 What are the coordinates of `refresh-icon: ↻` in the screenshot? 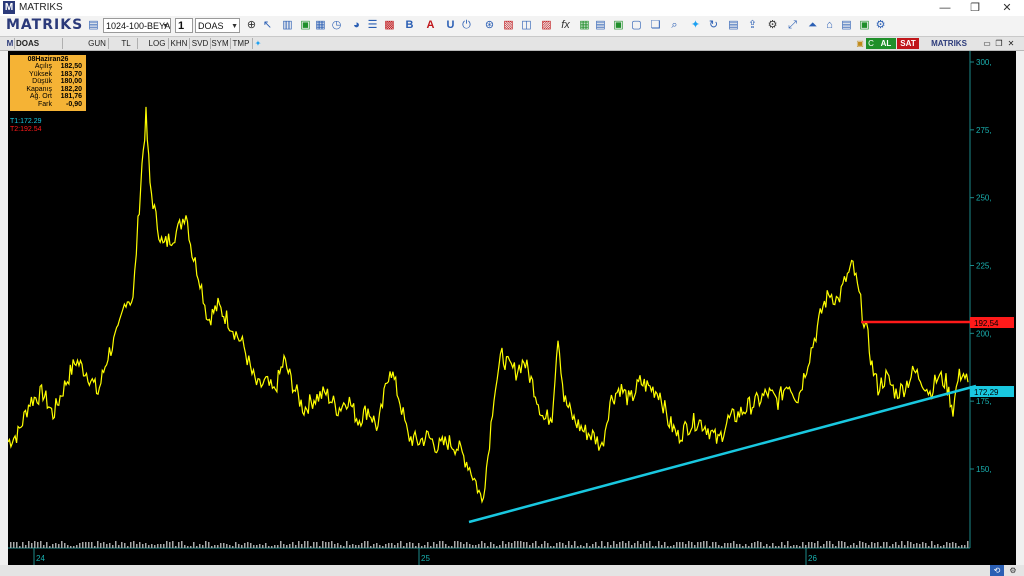 It's located at (713, 25).